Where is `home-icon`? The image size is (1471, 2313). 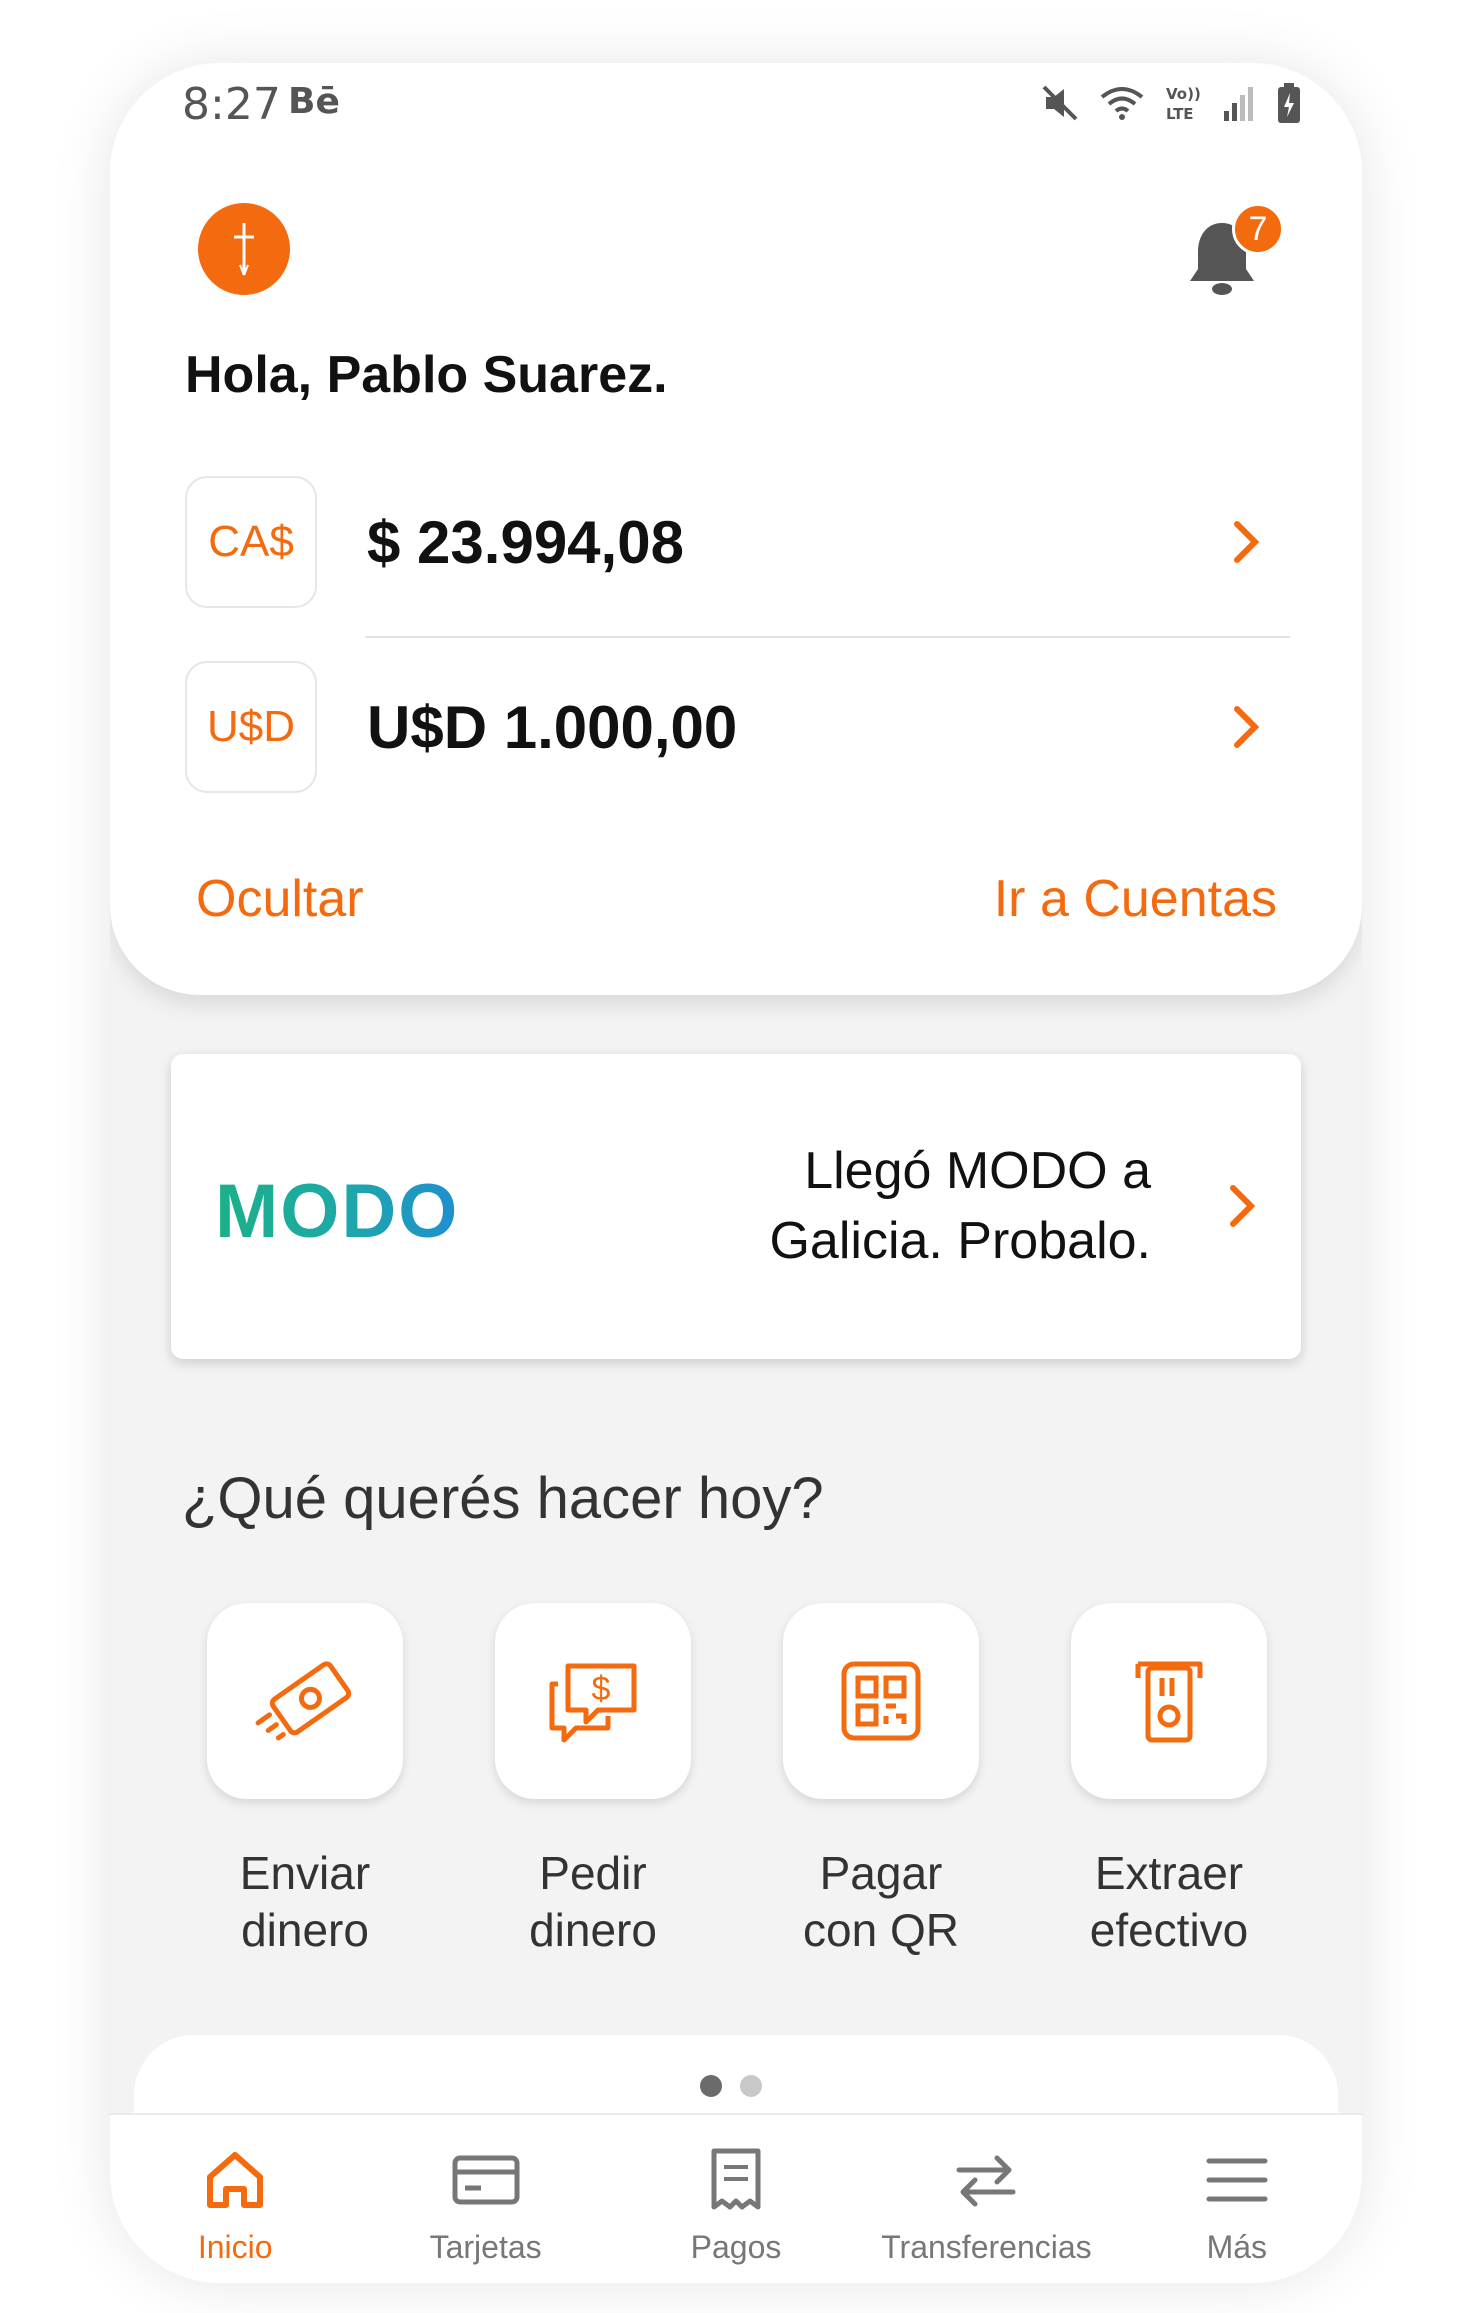 home-icon is located at coordinates (235, 2180).